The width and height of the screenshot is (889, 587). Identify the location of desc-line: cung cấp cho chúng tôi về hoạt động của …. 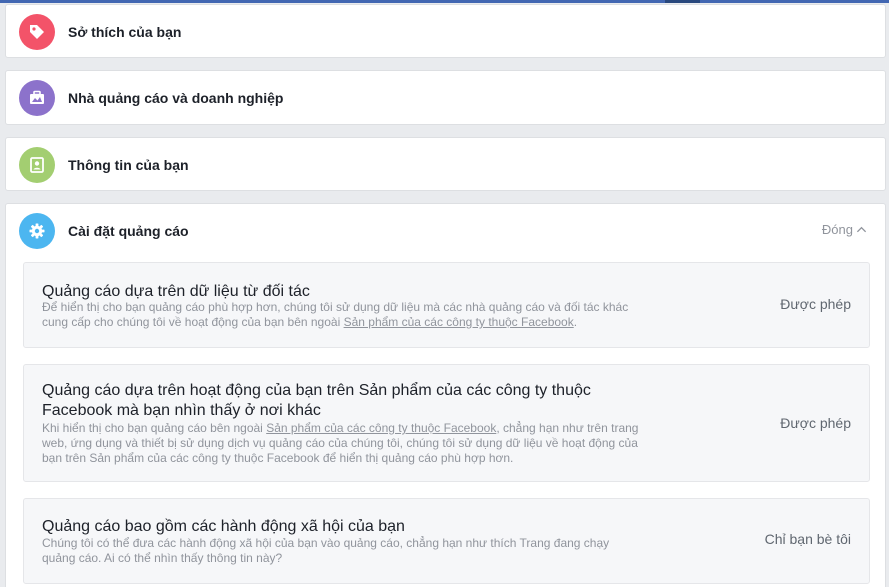
(193, 322).